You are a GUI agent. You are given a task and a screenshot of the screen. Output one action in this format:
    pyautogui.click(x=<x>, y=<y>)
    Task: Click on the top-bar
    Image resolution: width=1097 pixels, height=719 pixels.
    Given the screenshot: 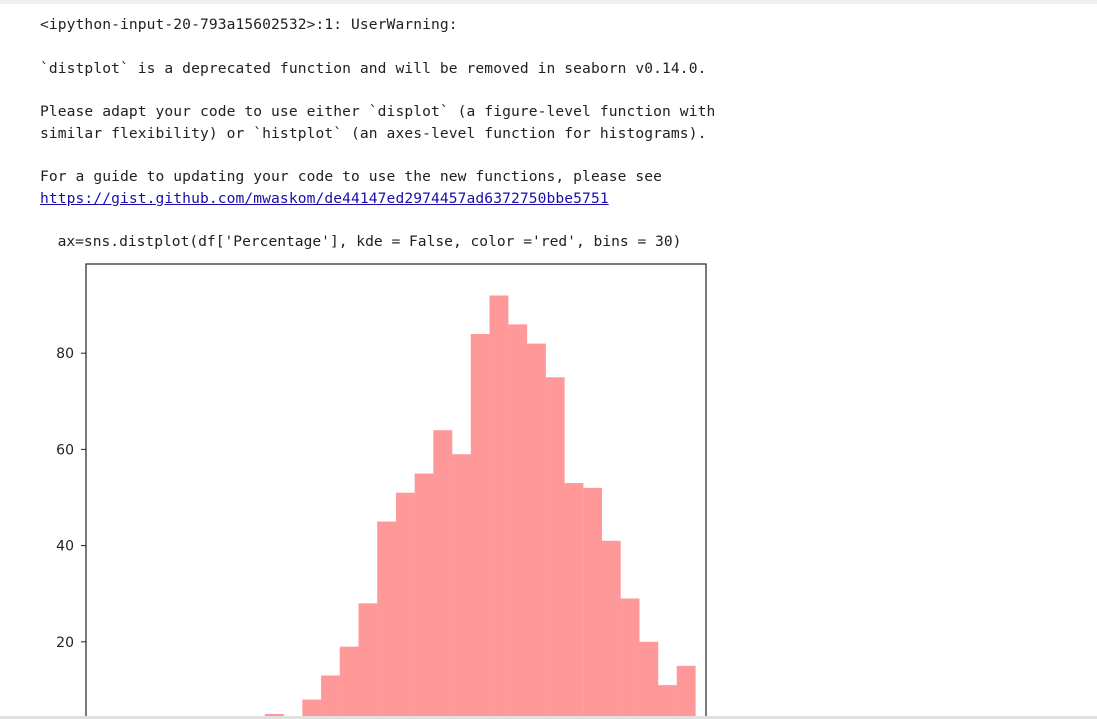 What is the action you would take?
    pyautogui.click(x=548, y=2)
    